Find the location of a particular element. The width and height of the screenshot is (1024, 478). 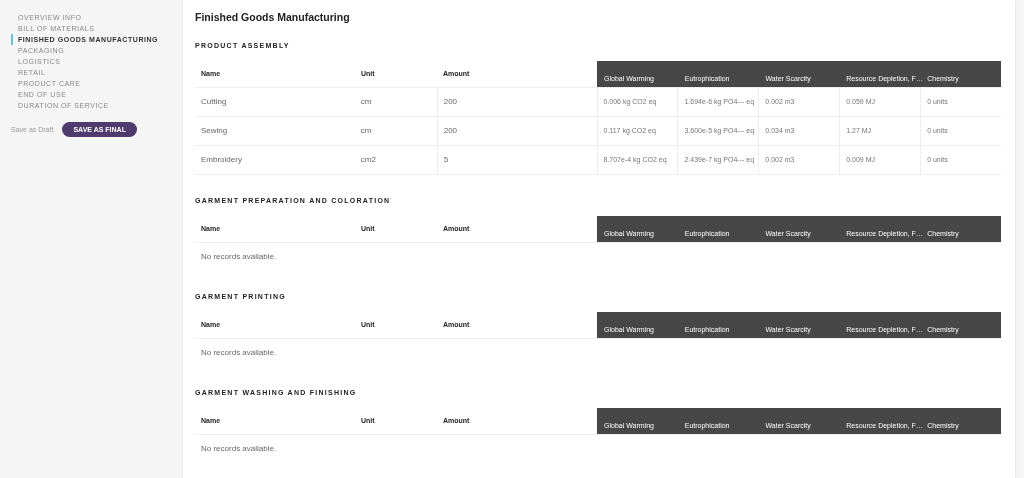

table-cell-text: Cutting is located at coordinates (214, 102).